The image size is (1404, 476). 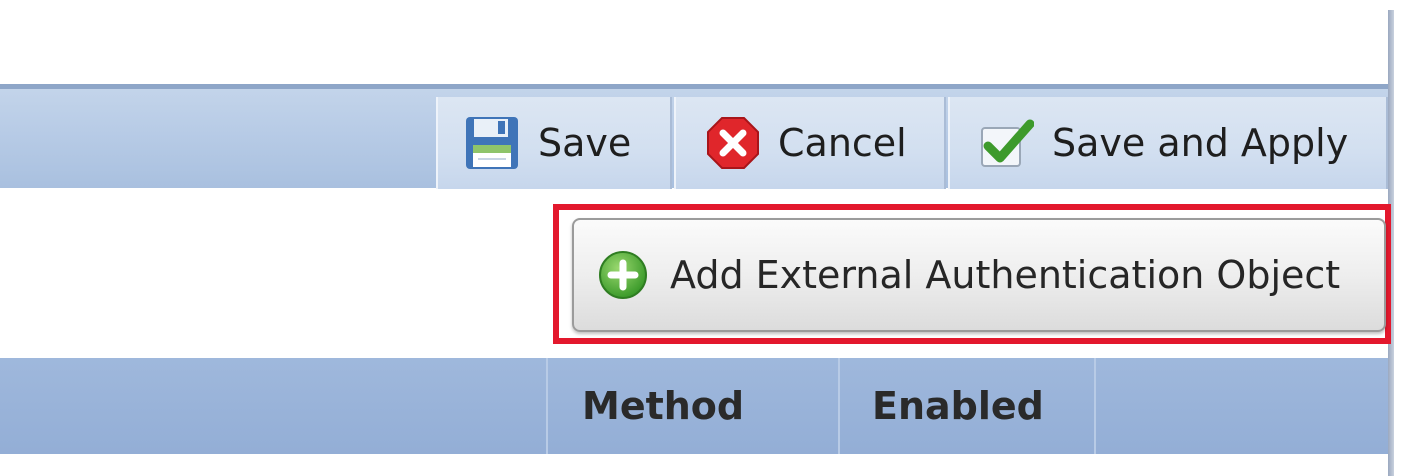 I want to click on save-and-apply-label: Save and Apply, so click(x=1200, y=143).